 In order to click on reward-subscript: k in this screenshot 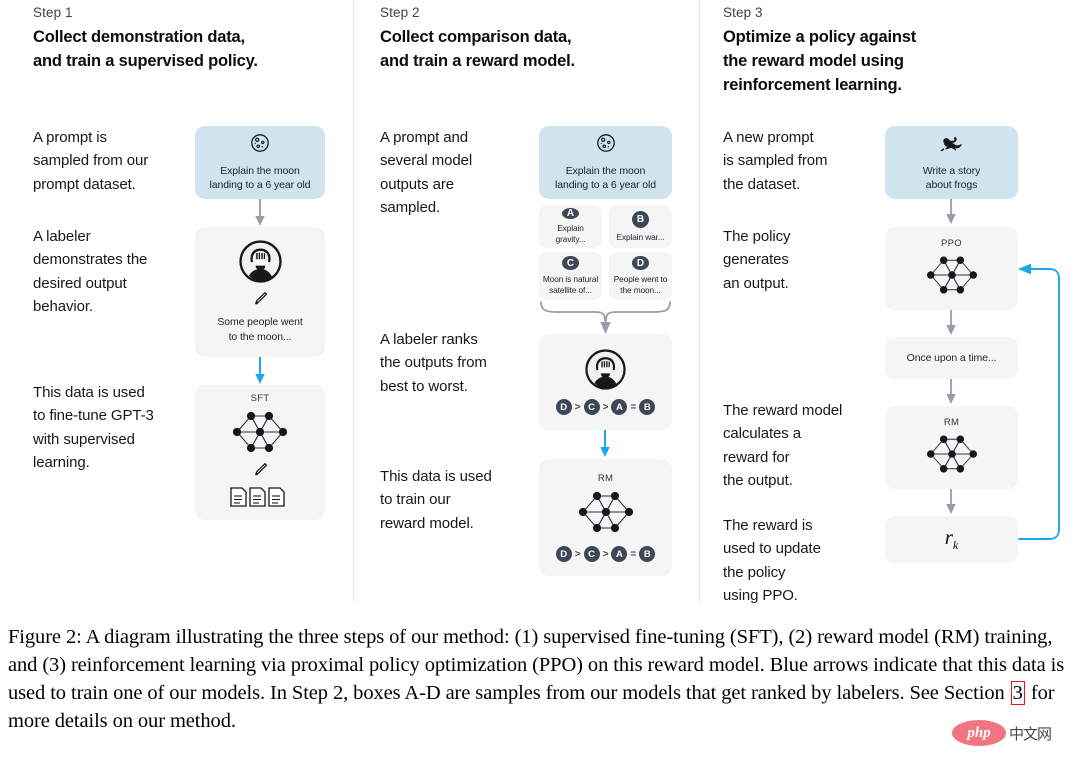, I will do `click(955, 545)`.